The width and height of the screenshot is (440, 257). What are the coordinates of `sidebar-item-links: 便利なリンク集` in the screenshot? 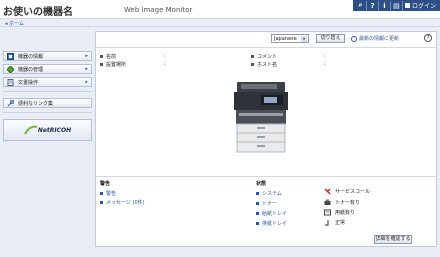 It's located at (47, 103).